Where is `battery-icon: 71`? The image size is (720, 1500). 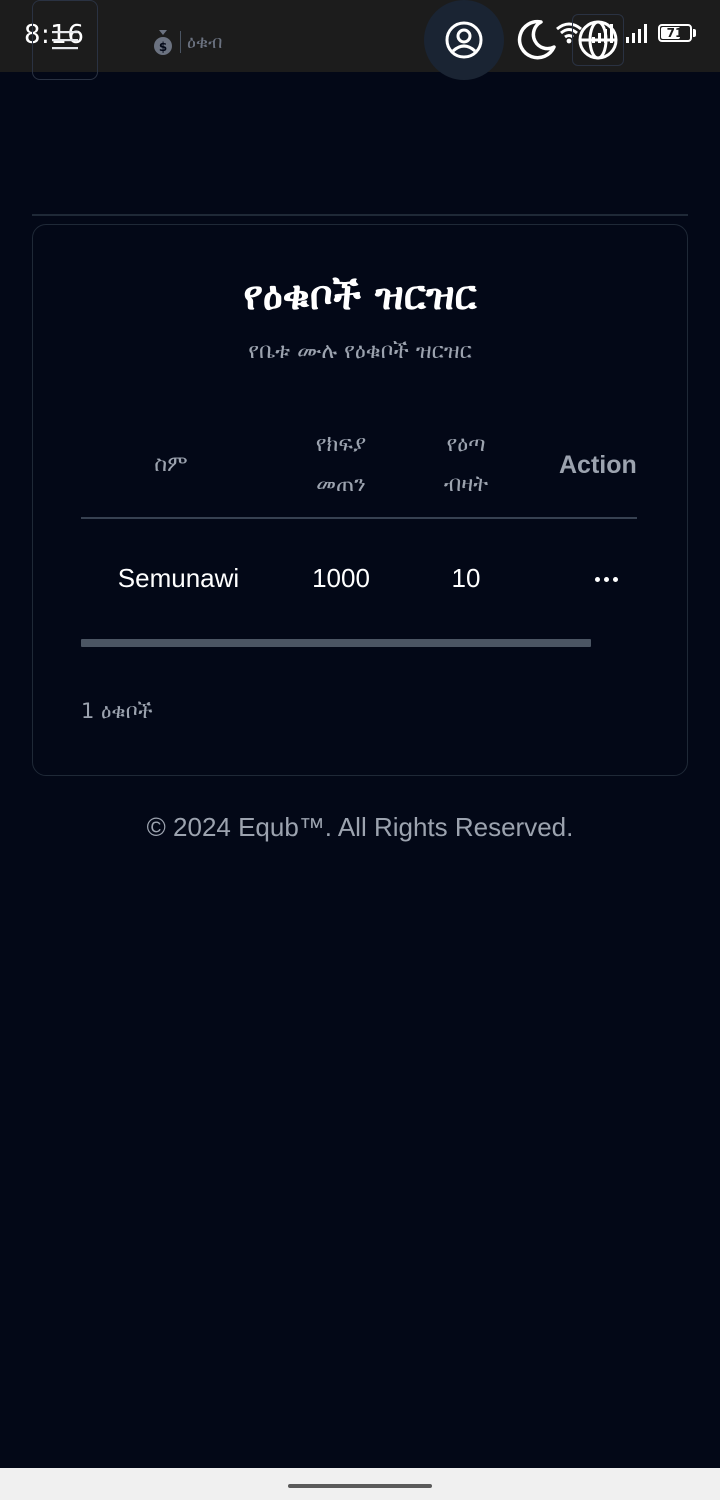 battery-icon: 71 is located at coordinates (675, 33).